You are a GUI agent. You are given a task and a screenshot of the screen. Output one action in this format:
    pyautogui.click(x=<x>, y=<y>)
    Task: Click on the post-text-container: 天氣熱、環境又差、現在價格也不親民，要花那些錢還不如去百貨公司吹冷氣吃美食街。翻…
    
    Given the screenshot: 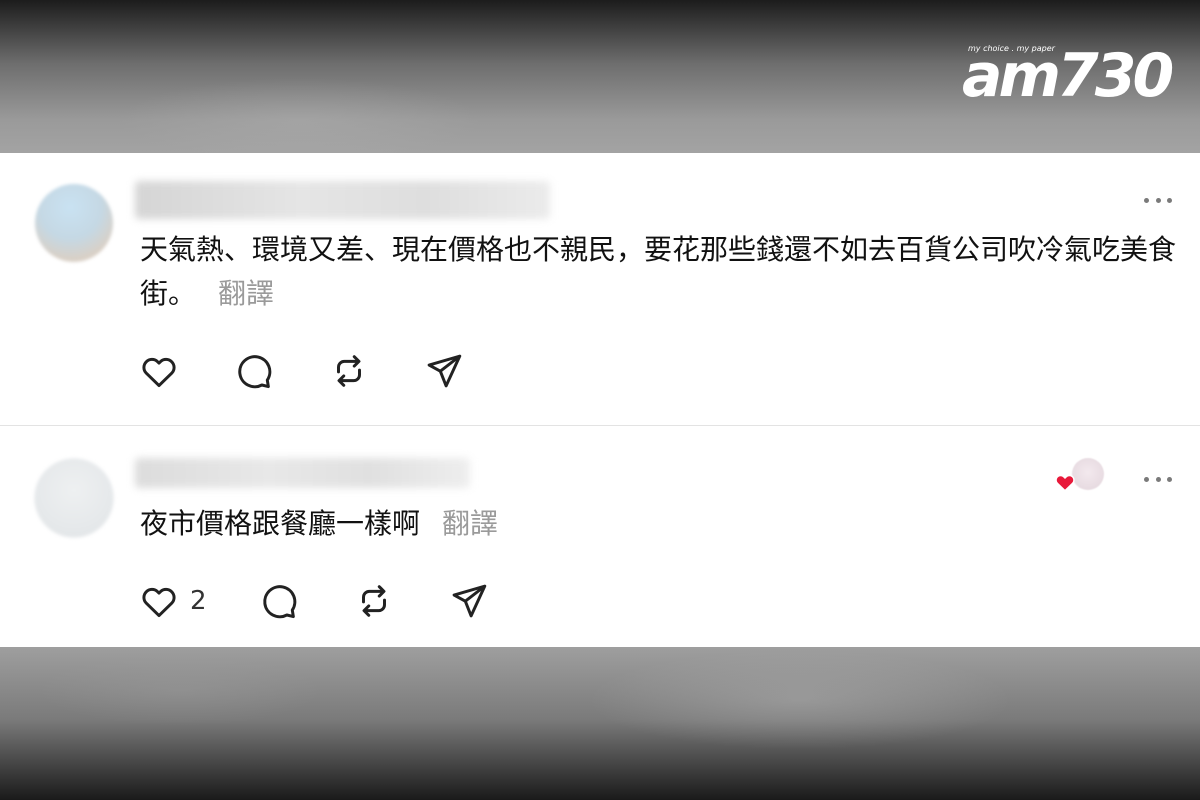 What is the action you would take?
    pyautogui.click(x=660, y=272)
    